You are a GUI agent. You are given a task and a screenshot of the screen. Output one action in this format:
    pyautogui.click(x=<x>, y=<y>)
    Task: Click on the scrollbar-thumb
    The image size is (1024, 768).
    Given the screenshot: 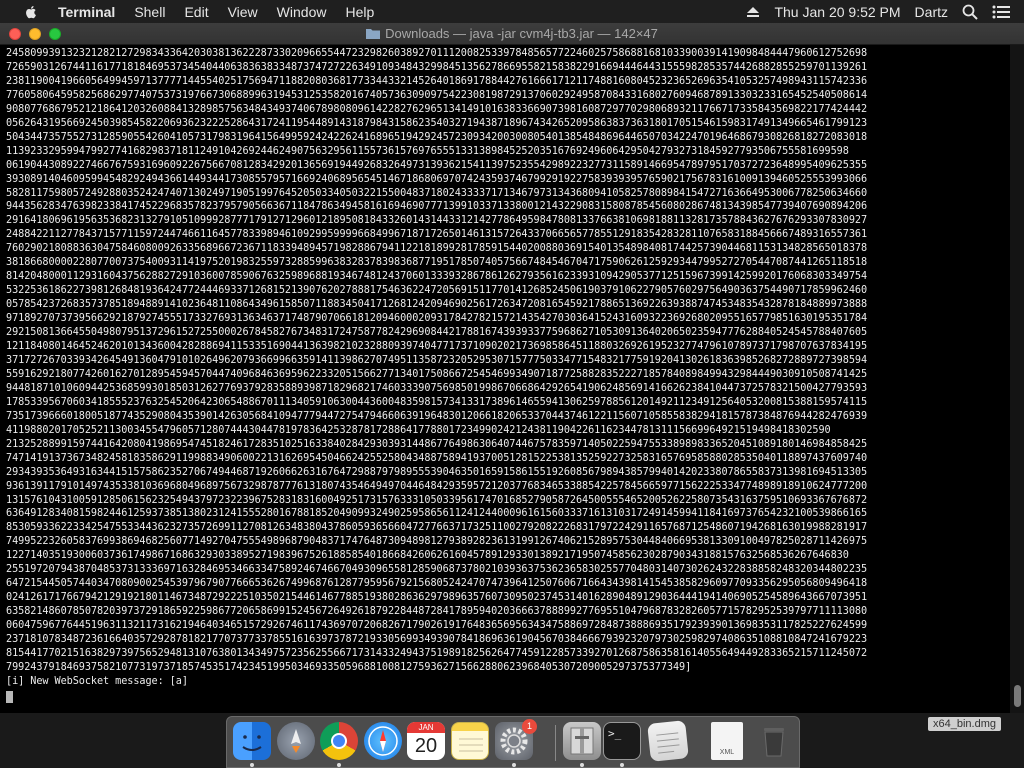 What is the action you would take?
    pyautogui.click(x=1017, y=696)
    